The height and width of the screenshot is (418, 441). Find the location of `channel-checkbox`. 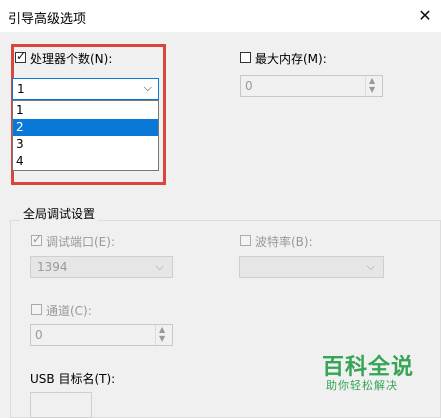

channel-checkbox is located at coordinates (36, 309).